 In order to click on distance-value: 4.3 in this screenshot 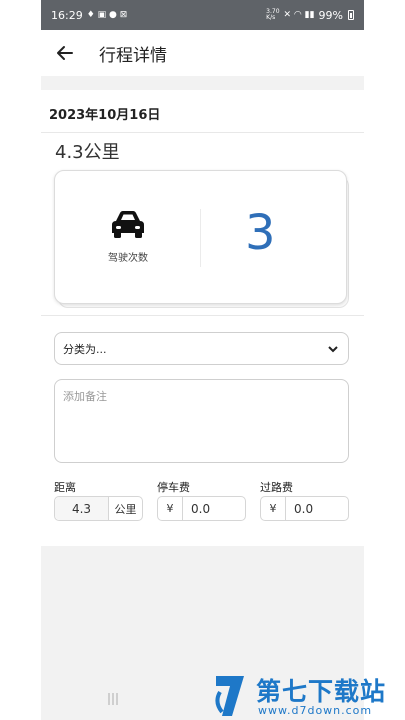, I will do `click(82, 508)`.